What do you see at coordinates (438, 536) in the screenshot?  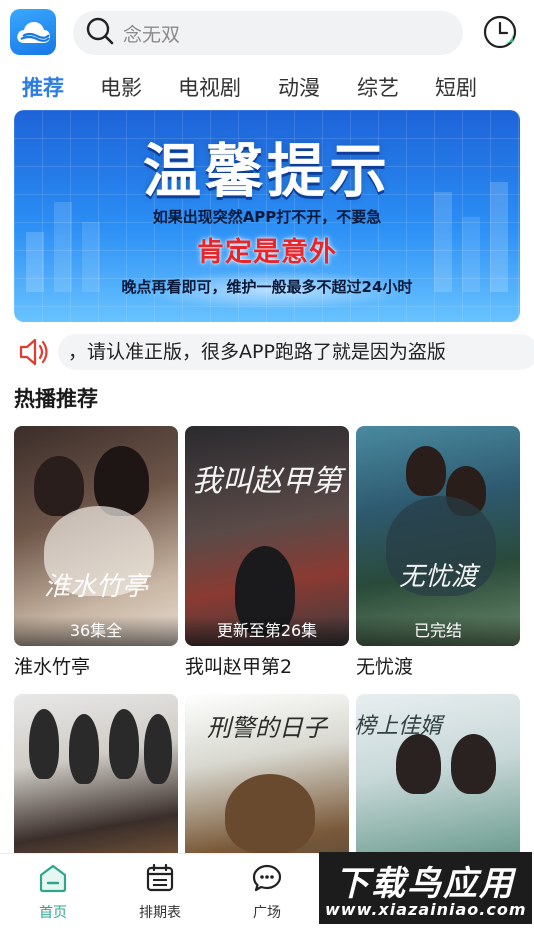 I see `poster-image: 无忧渡 已完结` at bounding box center [438, 536].